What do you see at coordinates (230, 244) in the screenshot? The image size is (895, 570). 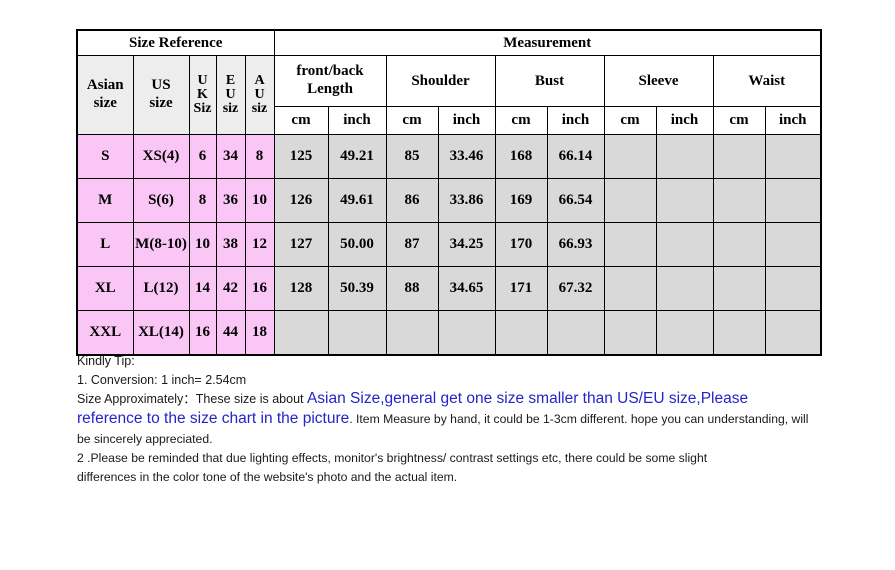 I see `cell-eu-size: 38` at bounding box center [230, 244].